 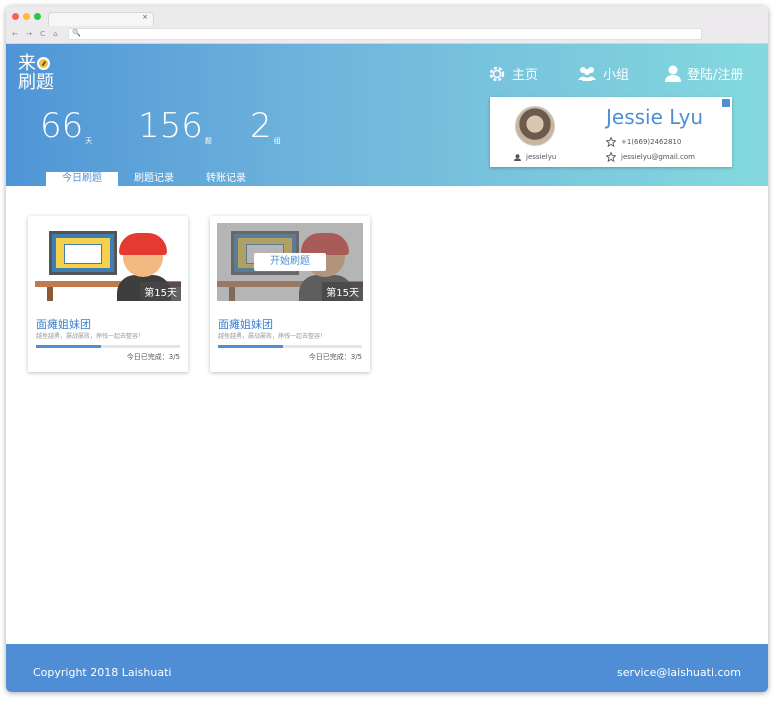 I want to click on minimize-window-icon, so click(x=26, y=16).